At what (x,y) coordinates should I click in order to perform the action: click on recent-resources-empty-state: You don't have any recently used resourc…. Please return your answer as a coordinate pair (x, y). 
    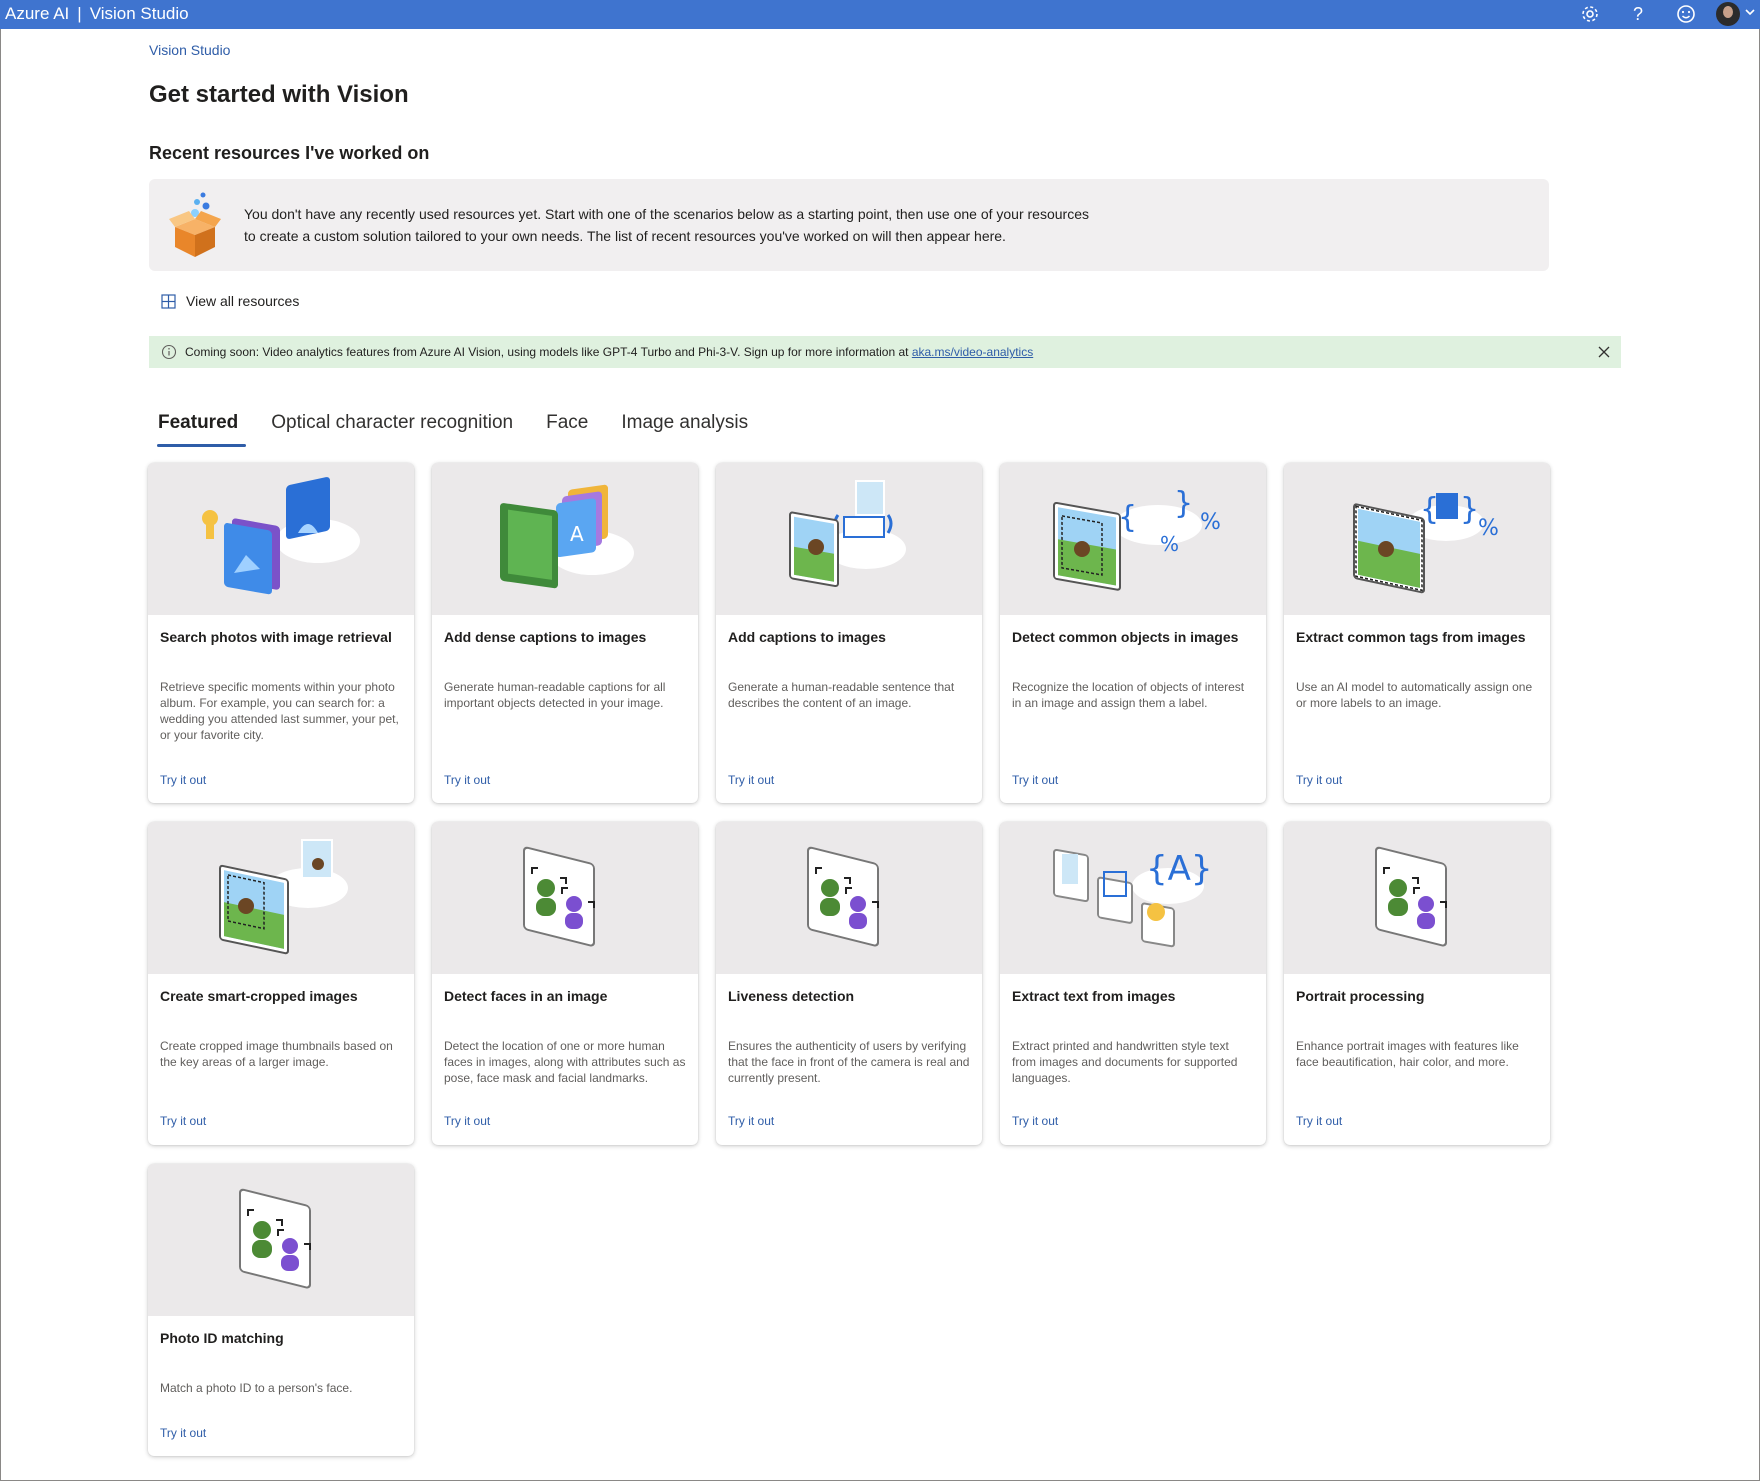
    Looking at the image, I should click on (849, 225).